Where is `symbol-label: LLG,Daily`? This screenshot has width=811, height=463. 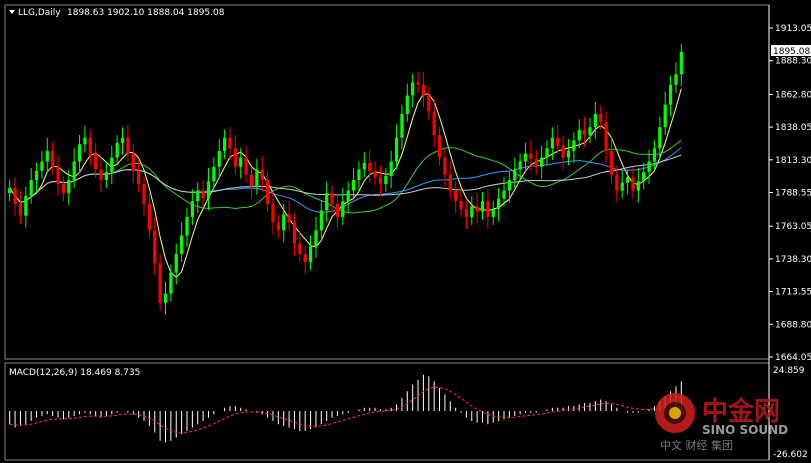
symbol-label: LLG,Daily is located at coordinates (39, 13).